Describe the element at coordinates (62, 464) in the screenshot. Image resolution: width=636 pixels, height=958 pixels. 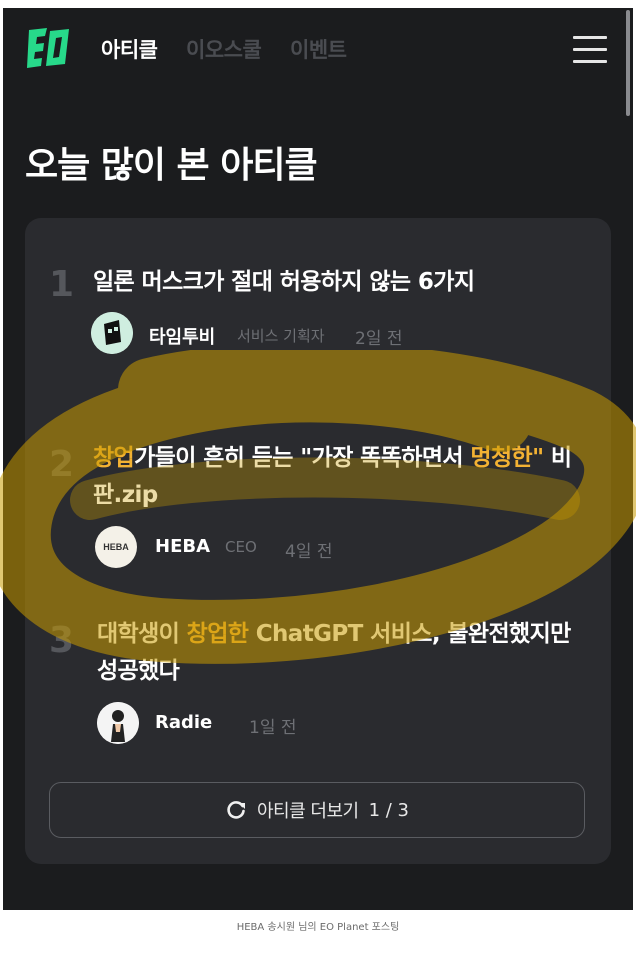
I see `article-rank: 2` at that location.